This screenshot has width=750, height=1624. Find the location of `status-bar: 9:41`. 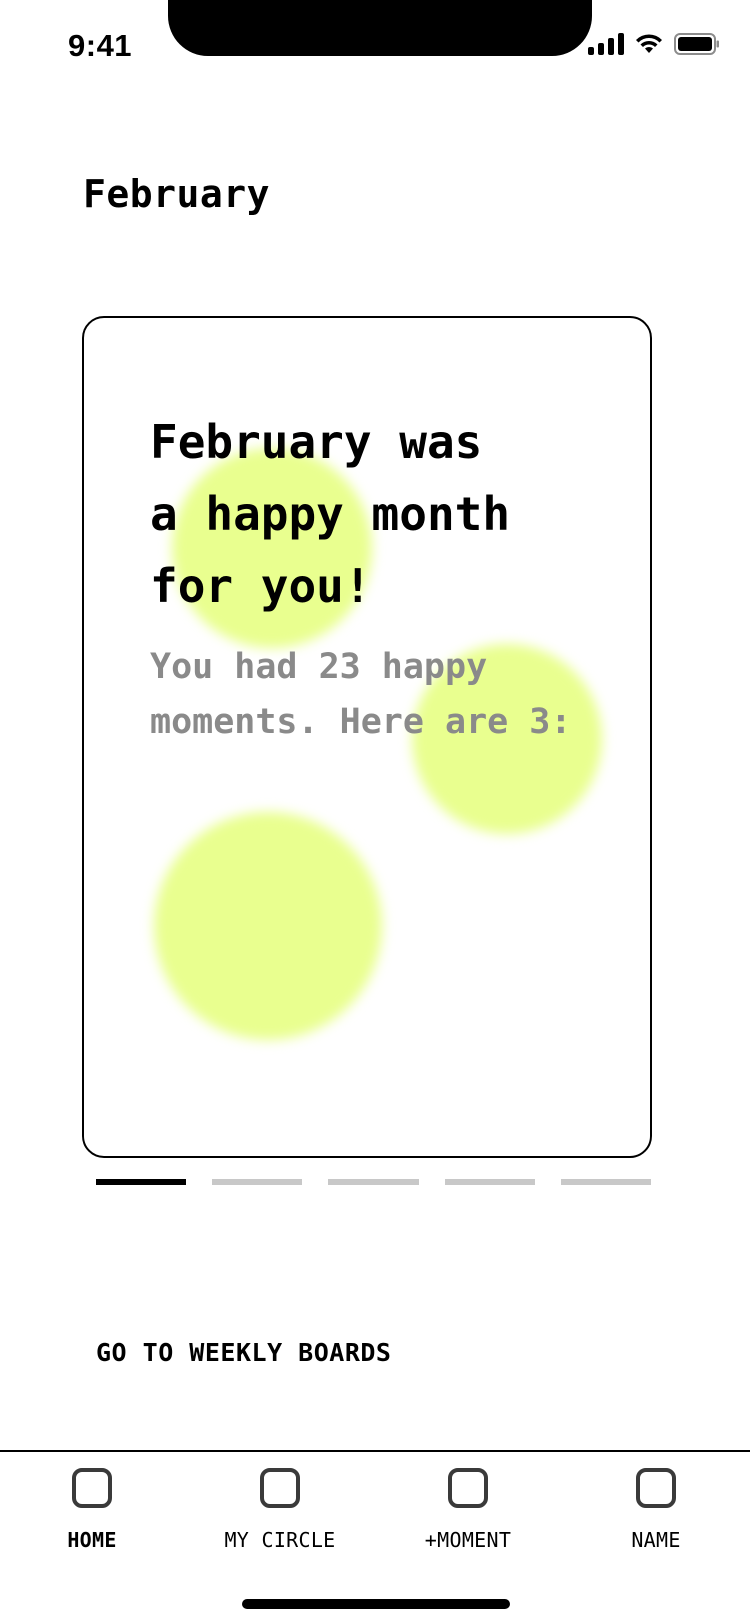

status-bar: 9:41 is located at coordinates (375, 47).